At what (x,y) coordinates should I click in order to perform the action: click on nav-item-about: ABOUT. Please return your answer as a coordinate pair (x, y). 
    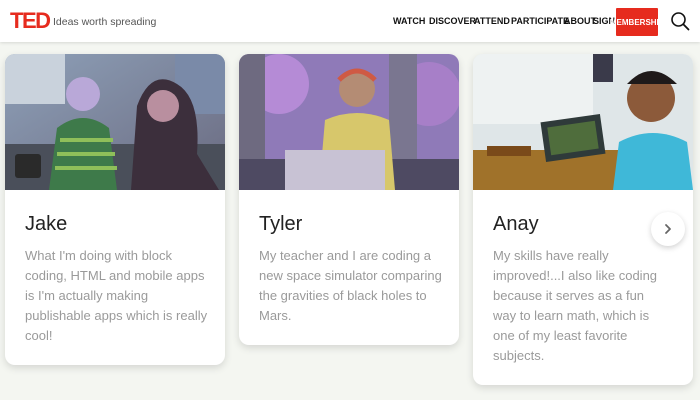
    Looking at the image, I should click on (580, 21).